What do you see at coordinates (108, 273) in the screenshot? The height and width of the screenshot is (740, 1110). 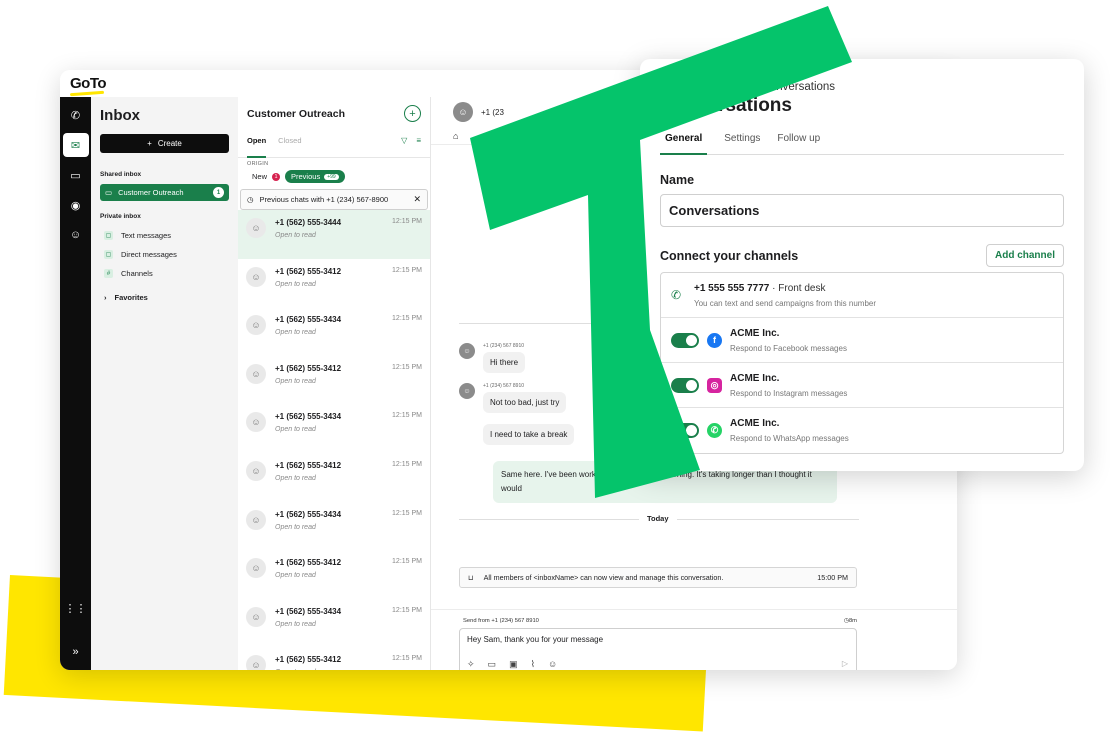 I see `hash-icon: #` at bounding box center [108, 273].